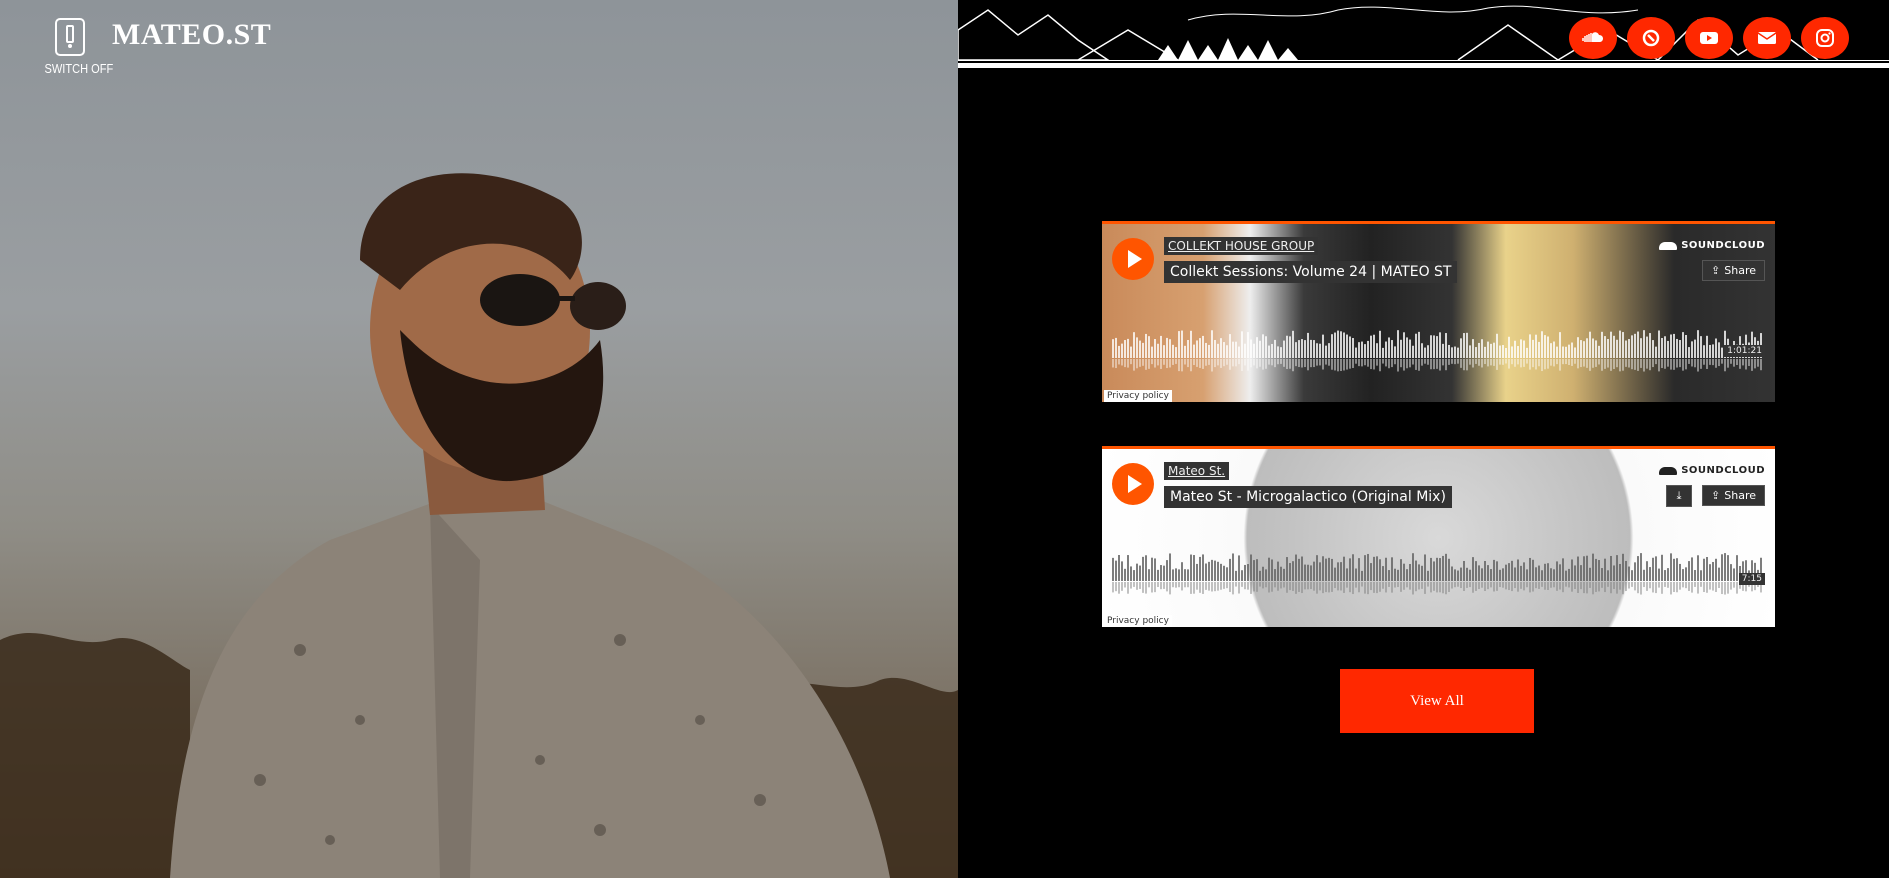  I want to click on player-artist-link: Mateo St., so click(1197, 471).